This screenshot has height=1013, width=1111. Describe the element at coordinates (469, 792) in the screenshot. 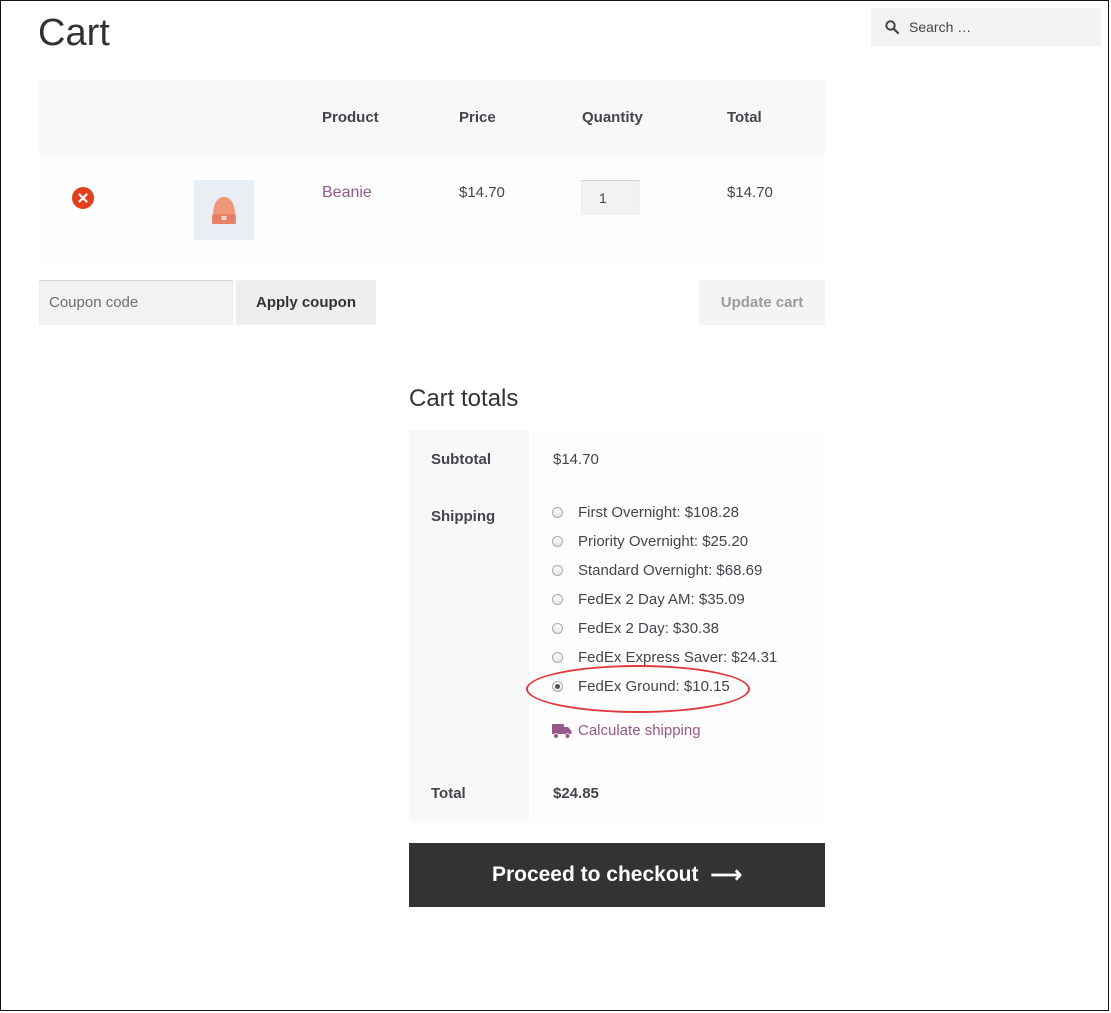

I see `total-label-cell` at that location.